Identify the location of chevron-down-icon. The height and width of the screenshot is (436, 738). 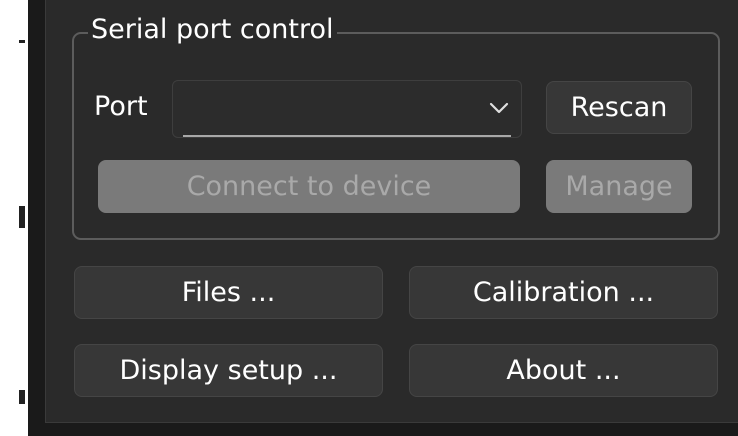
(499, 108).